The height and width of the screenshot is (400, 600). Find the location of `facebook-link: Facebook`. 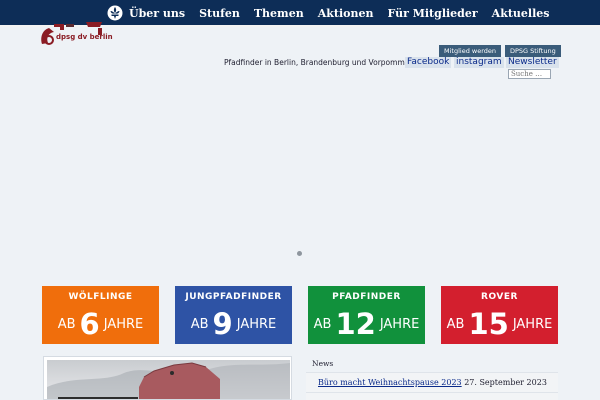

facebook-link: Facebook is located at coordinates (428, 62).